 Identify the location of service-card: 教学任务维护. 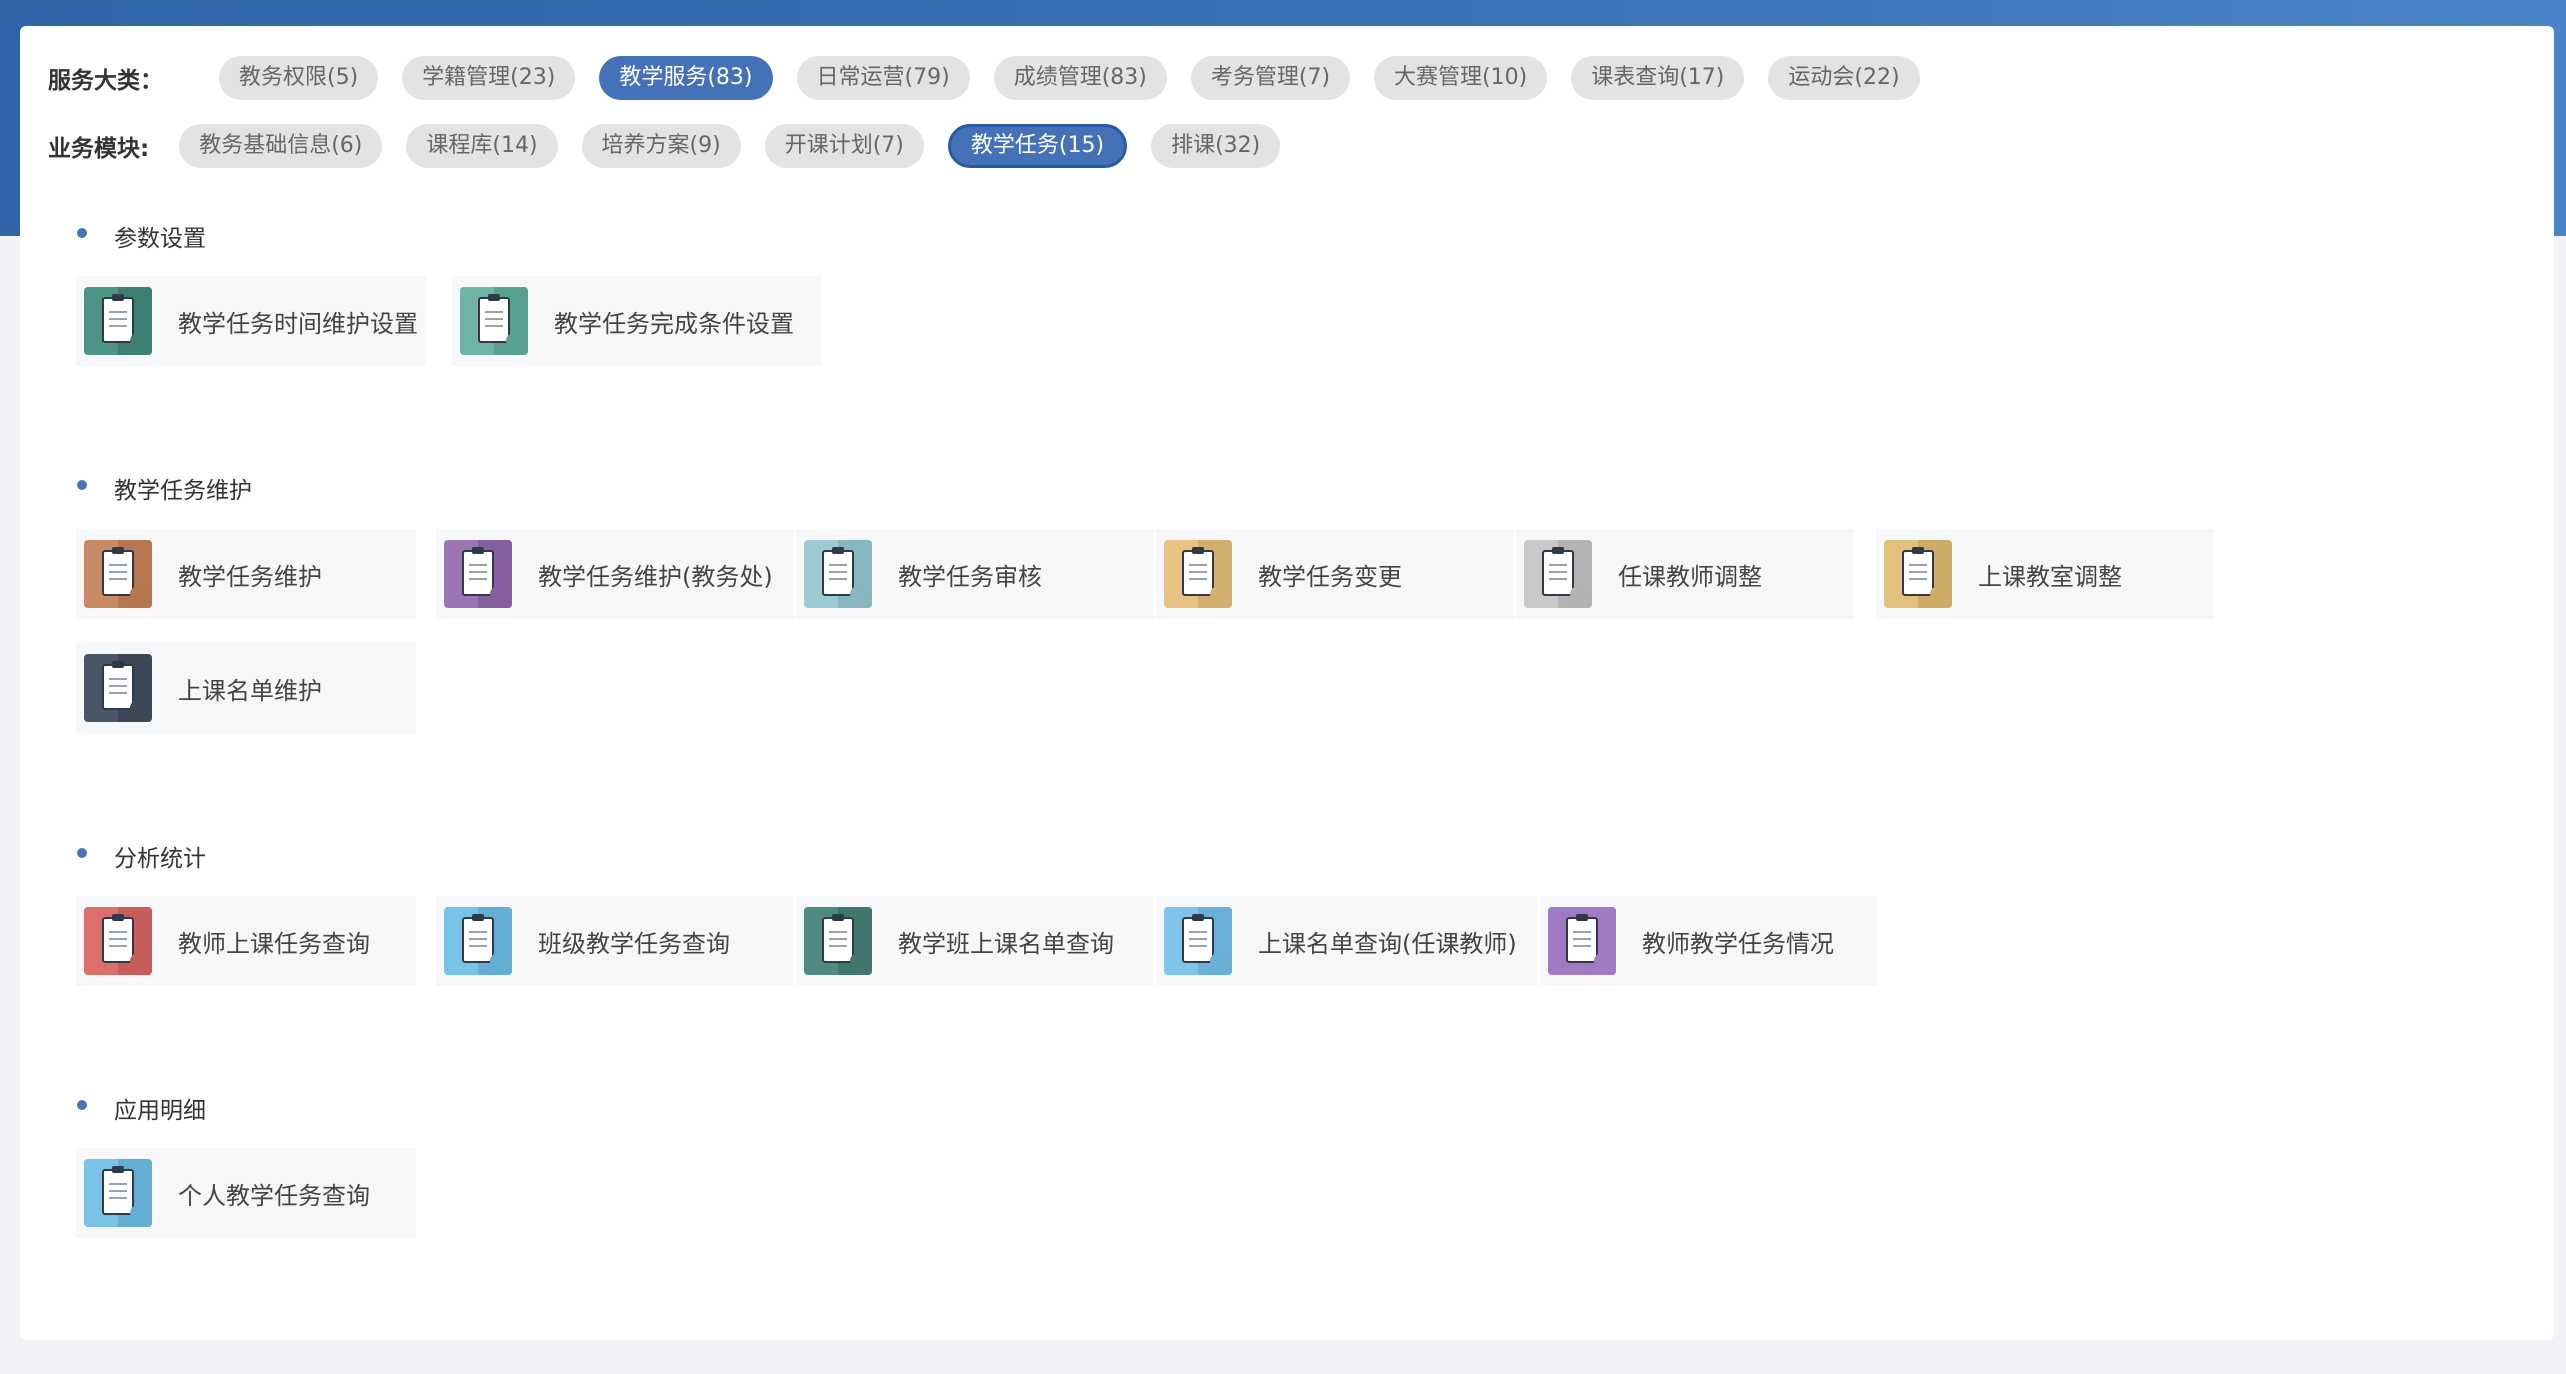
(246, 574).